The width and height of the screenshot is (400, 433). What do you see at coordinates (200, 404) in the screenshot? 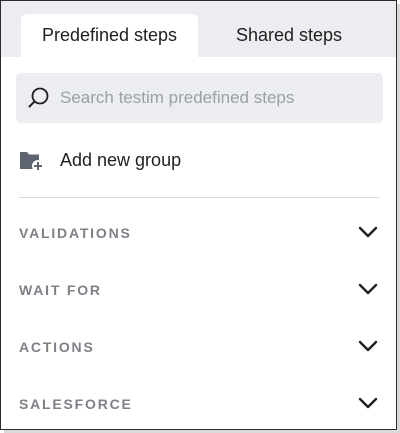
I see `section-salesforce: SALESFORCE` at bounding box center [200, 404].